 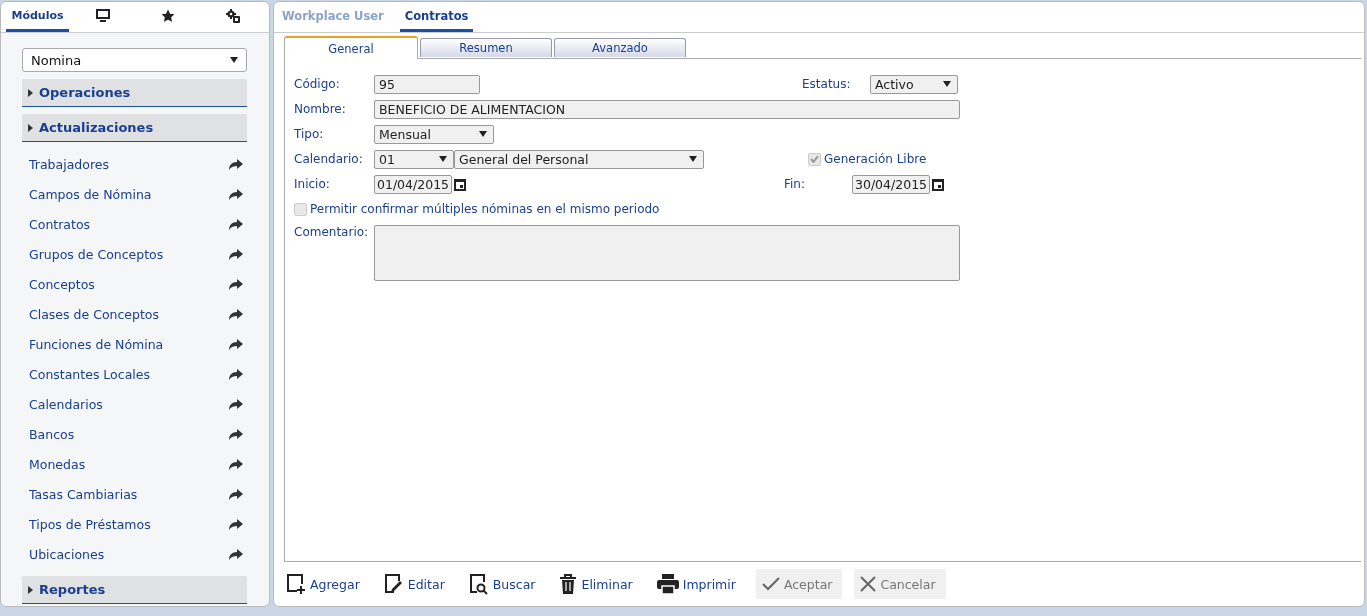 What do you see at coordinates (309, 134) in the screenshot?
I see `field-label: Tipo:` at bounding box center [309, 134].